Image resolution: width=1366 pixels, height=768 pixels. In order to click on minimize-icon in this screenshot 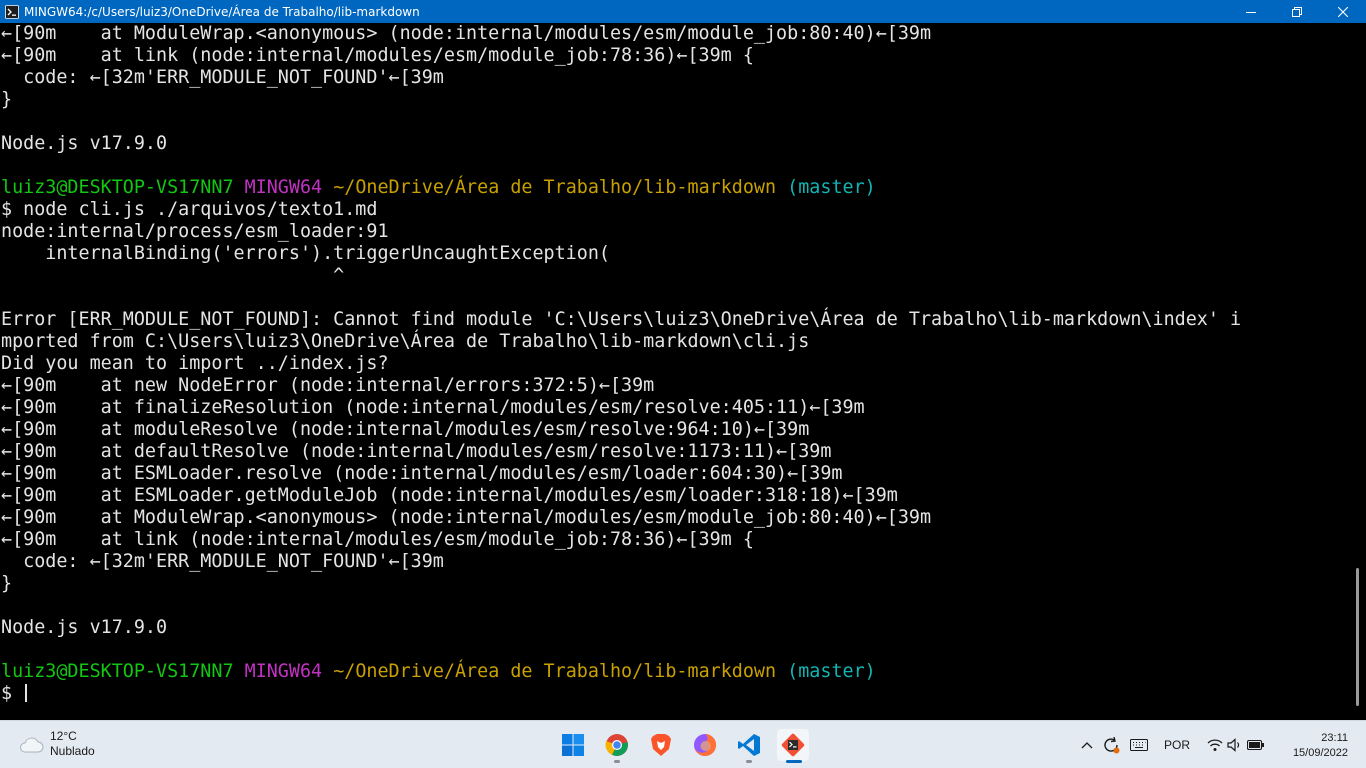, I will do `click(1251, 12)`.